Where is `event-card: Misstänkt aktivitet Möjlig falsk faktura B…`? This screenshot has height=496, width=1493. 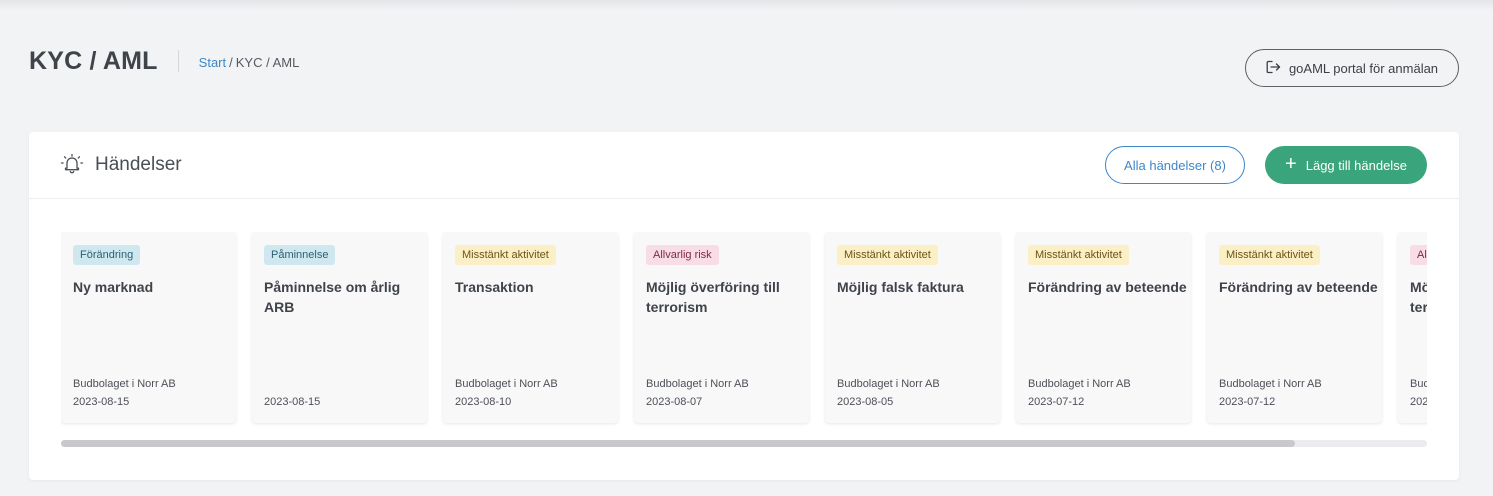 event-card: Misstänkt aktivitet Möjlig falsk faktura B… is located at coordinates (912, 327).